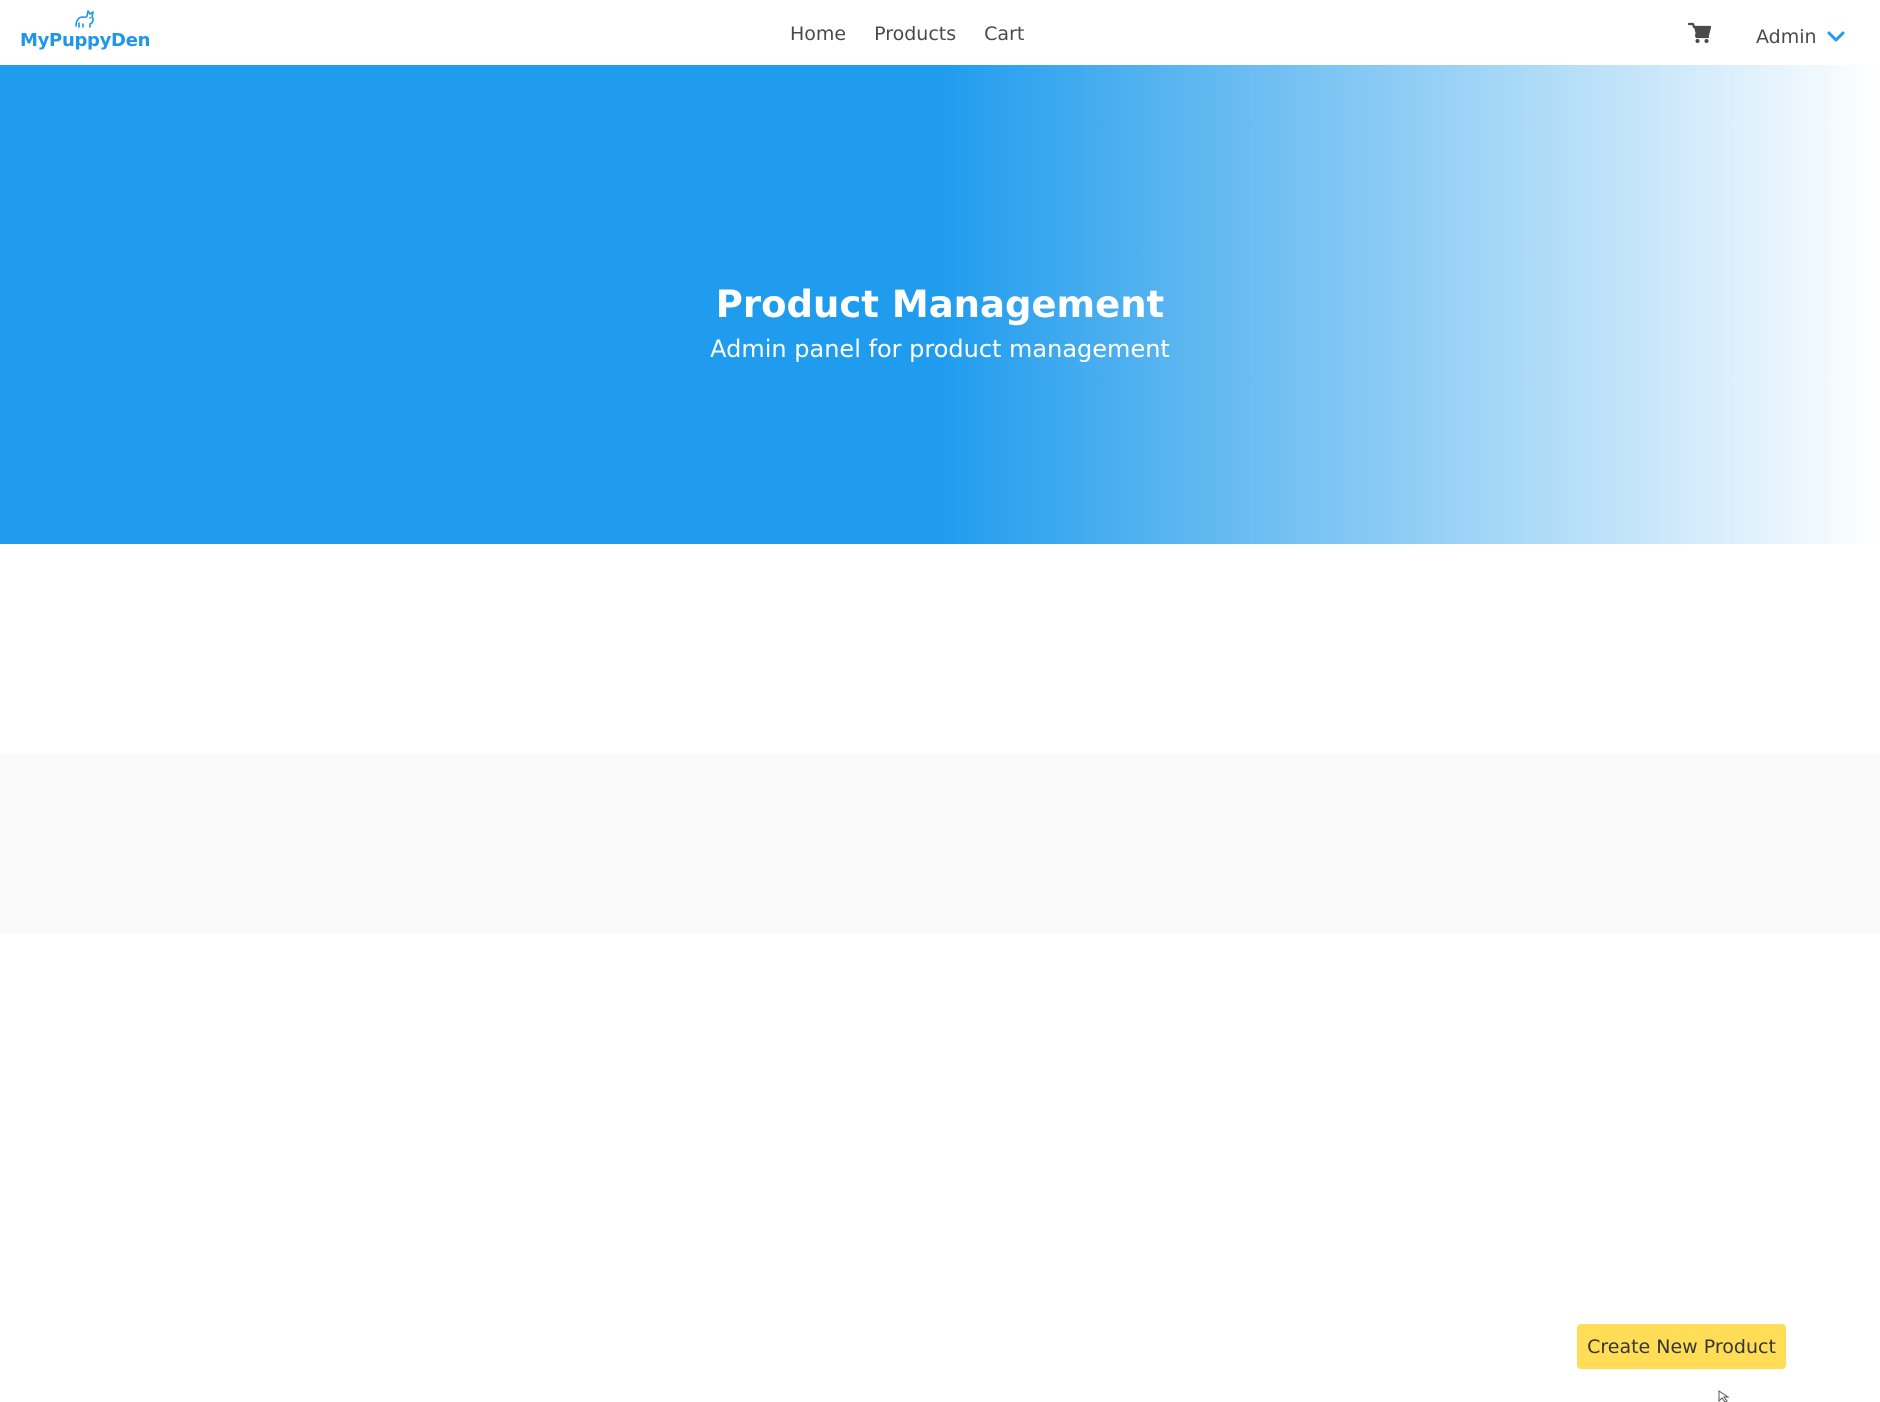  What do you see at coordinates (940, 349) in the screenshot?
I see `page-subtitle: Admin panel for product management` at bounding box center [940, 349].